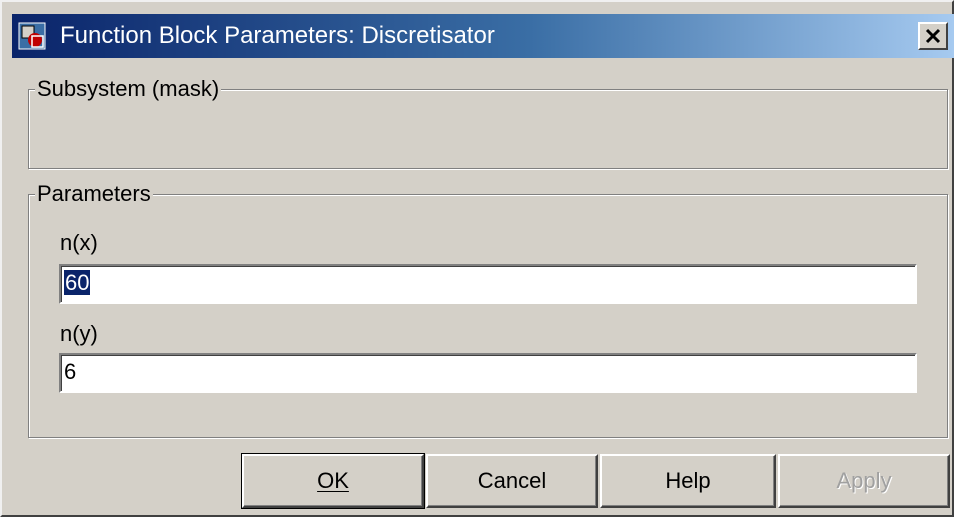 This screenshot has width=954, height=517. I want to click on title-bar: Function Block Parameters: Discretisator, so click(483, 36).